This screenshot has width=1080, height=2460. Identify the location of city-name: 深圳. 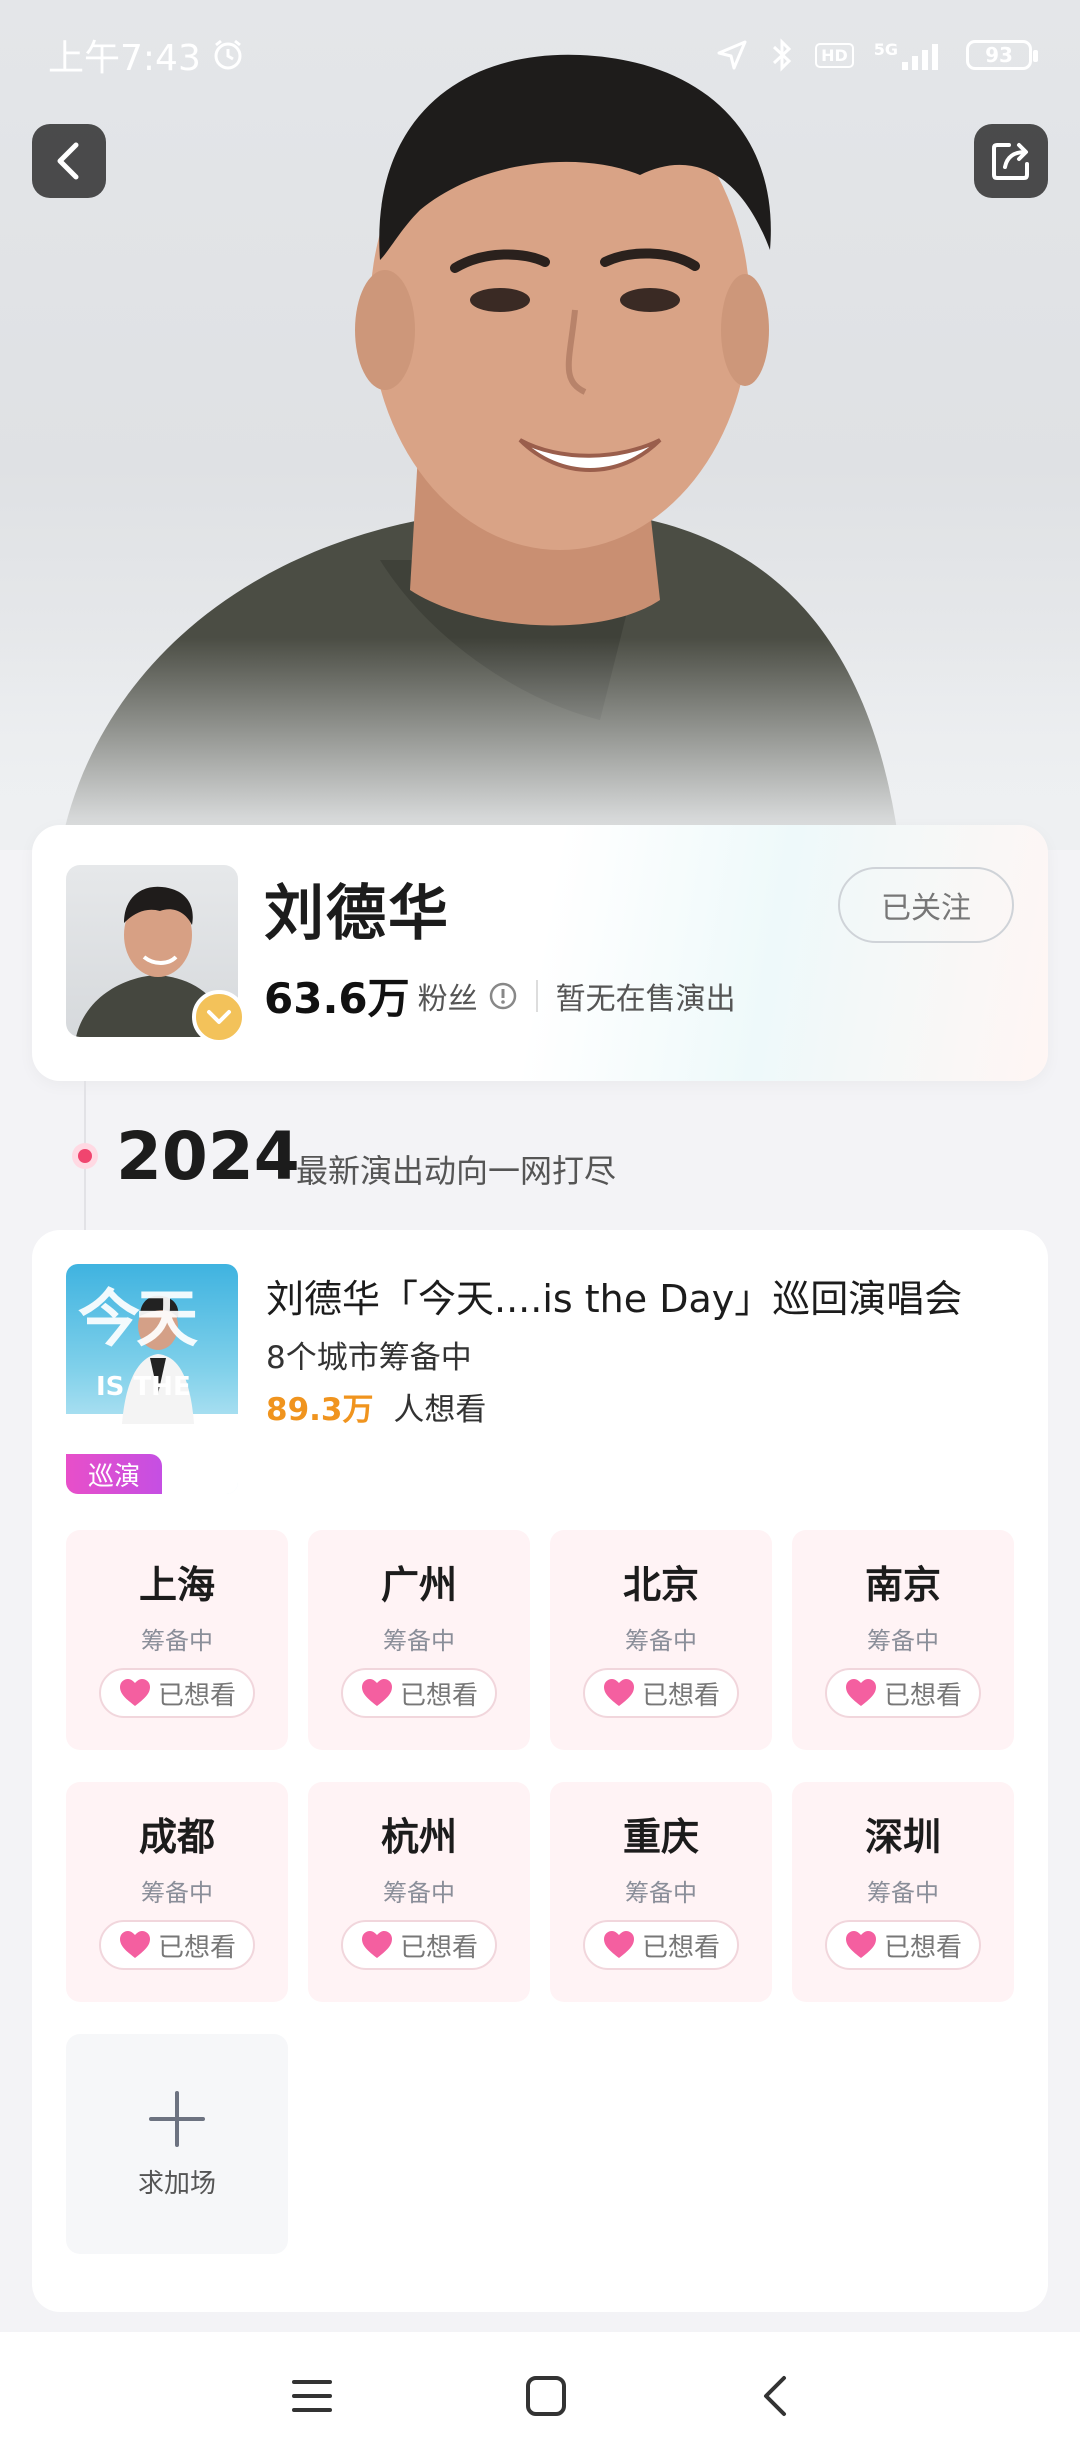
(902, 1837).